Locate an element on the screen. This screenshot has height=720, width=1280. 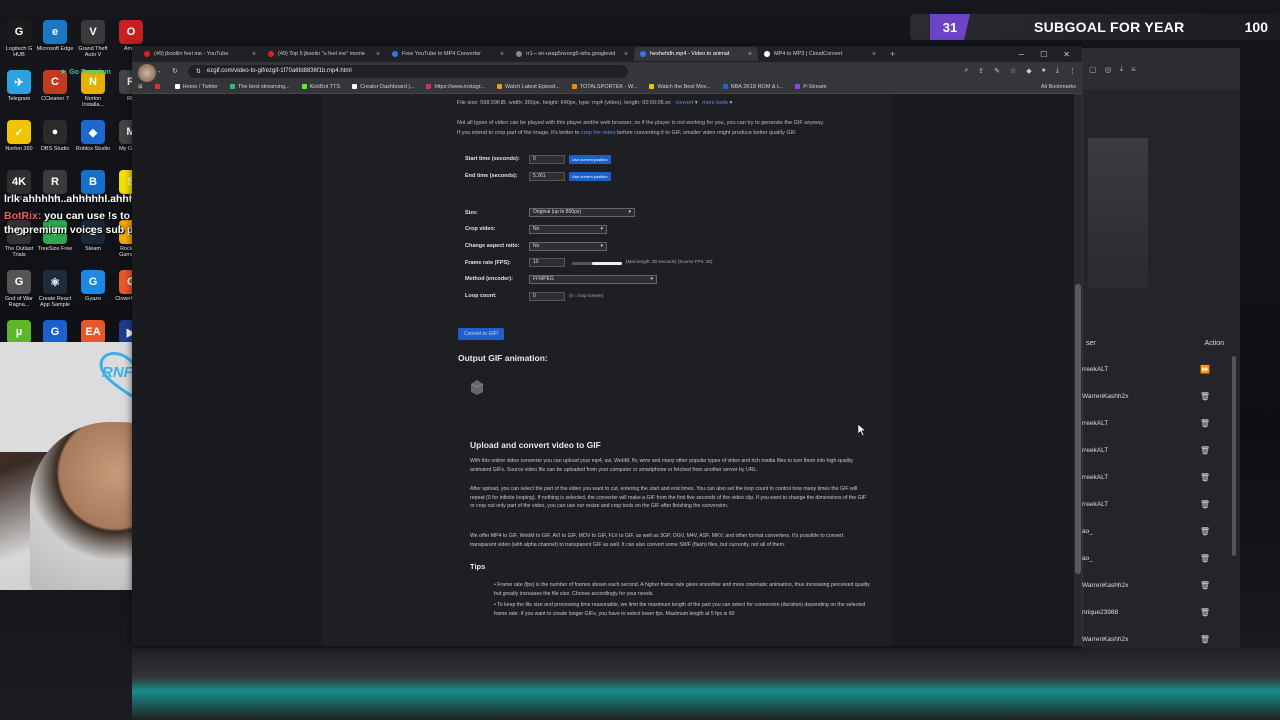
close-icon: ✕ is located at coordinates (1066, 54).